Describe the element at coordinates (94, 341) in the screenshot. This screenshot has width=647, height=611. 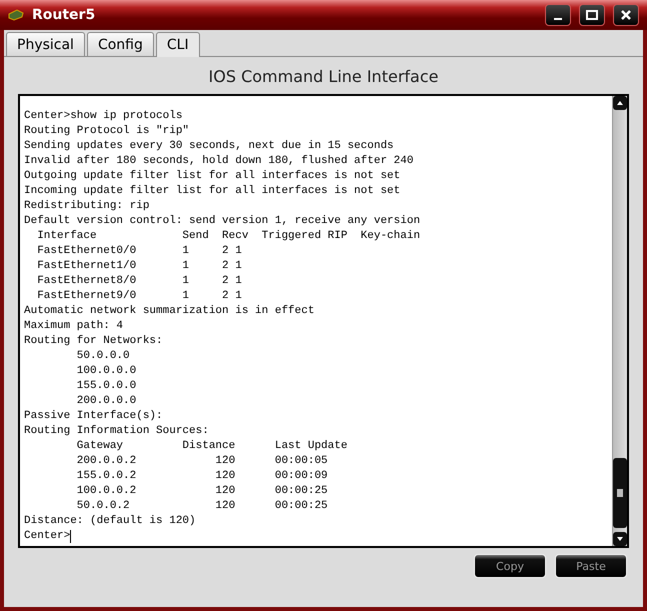
I see `terminal-line: Routing for Networks:` at that location.